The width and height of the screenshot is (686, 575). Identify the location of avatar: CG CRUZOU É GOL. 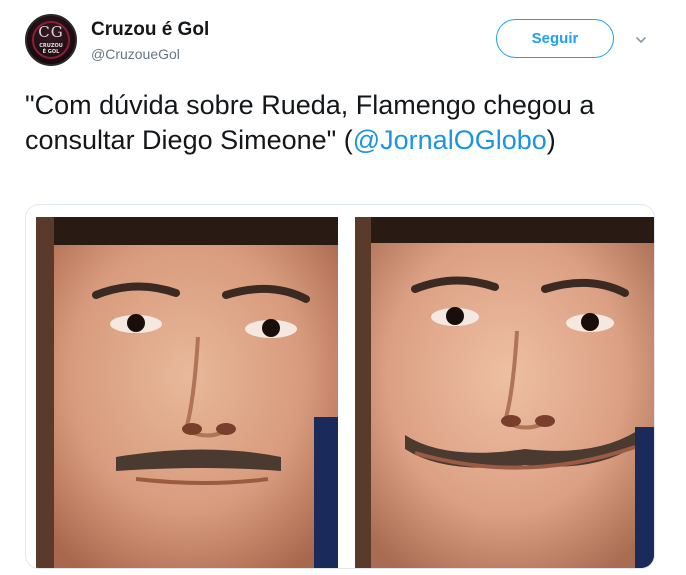
(51, 40).